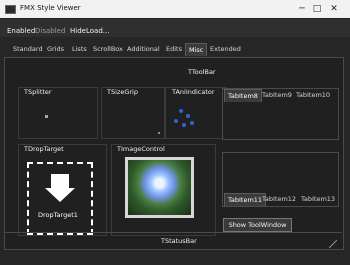  I want to click on imagecontrol-title: TImageControl, so click(141, 149).